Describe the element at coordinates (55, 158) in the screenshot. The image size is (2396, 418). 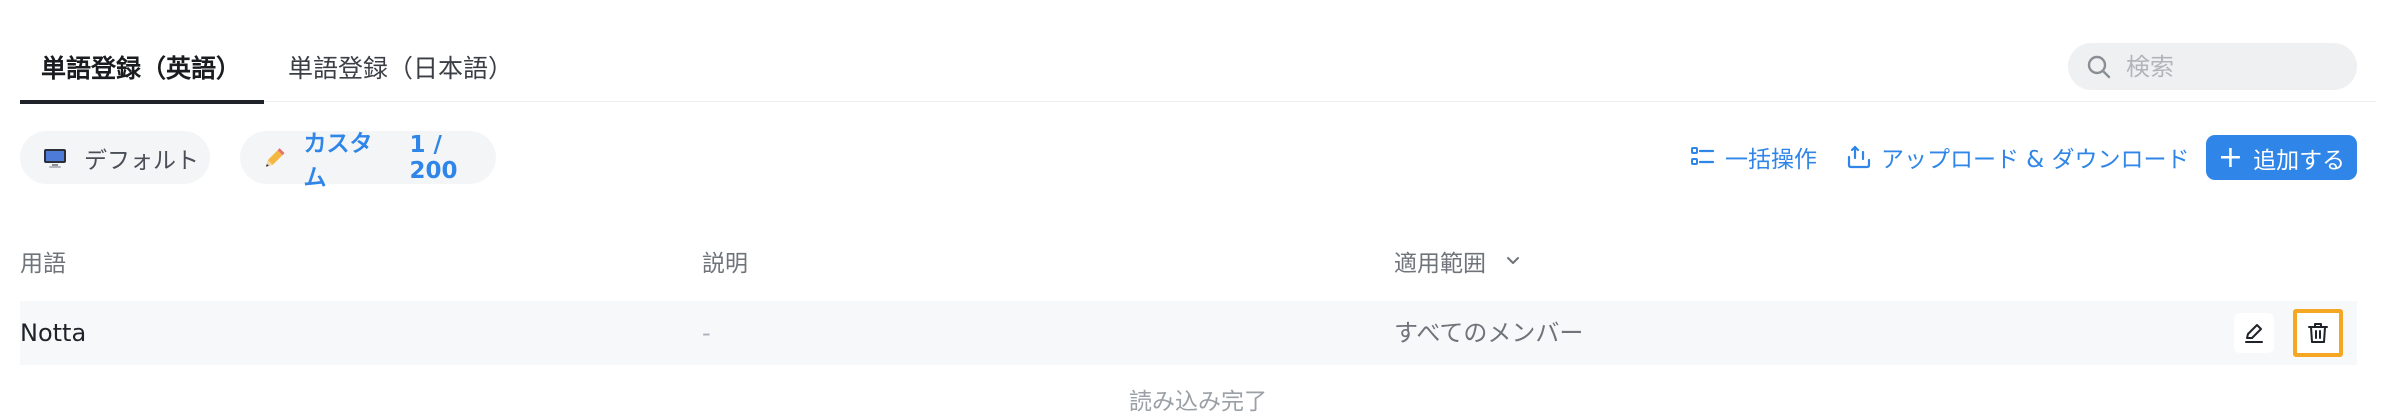
I see `monitor-icon` at that location.